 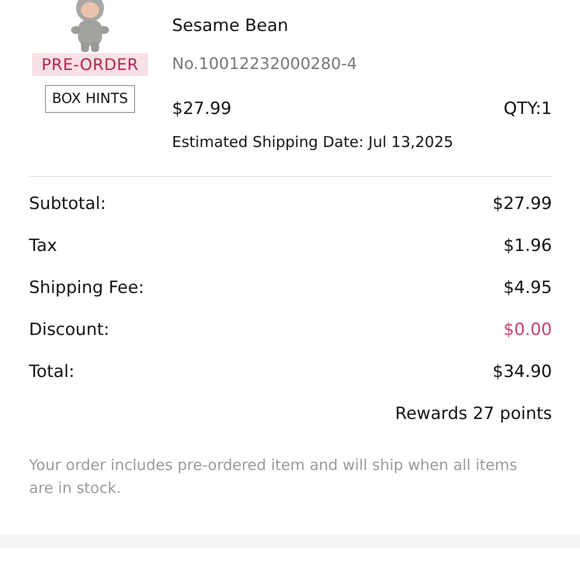 What do you see at coordinates (522, 373) in the screenshot?
I see `summary-value: $34.90` at bounding box center [522, 373].